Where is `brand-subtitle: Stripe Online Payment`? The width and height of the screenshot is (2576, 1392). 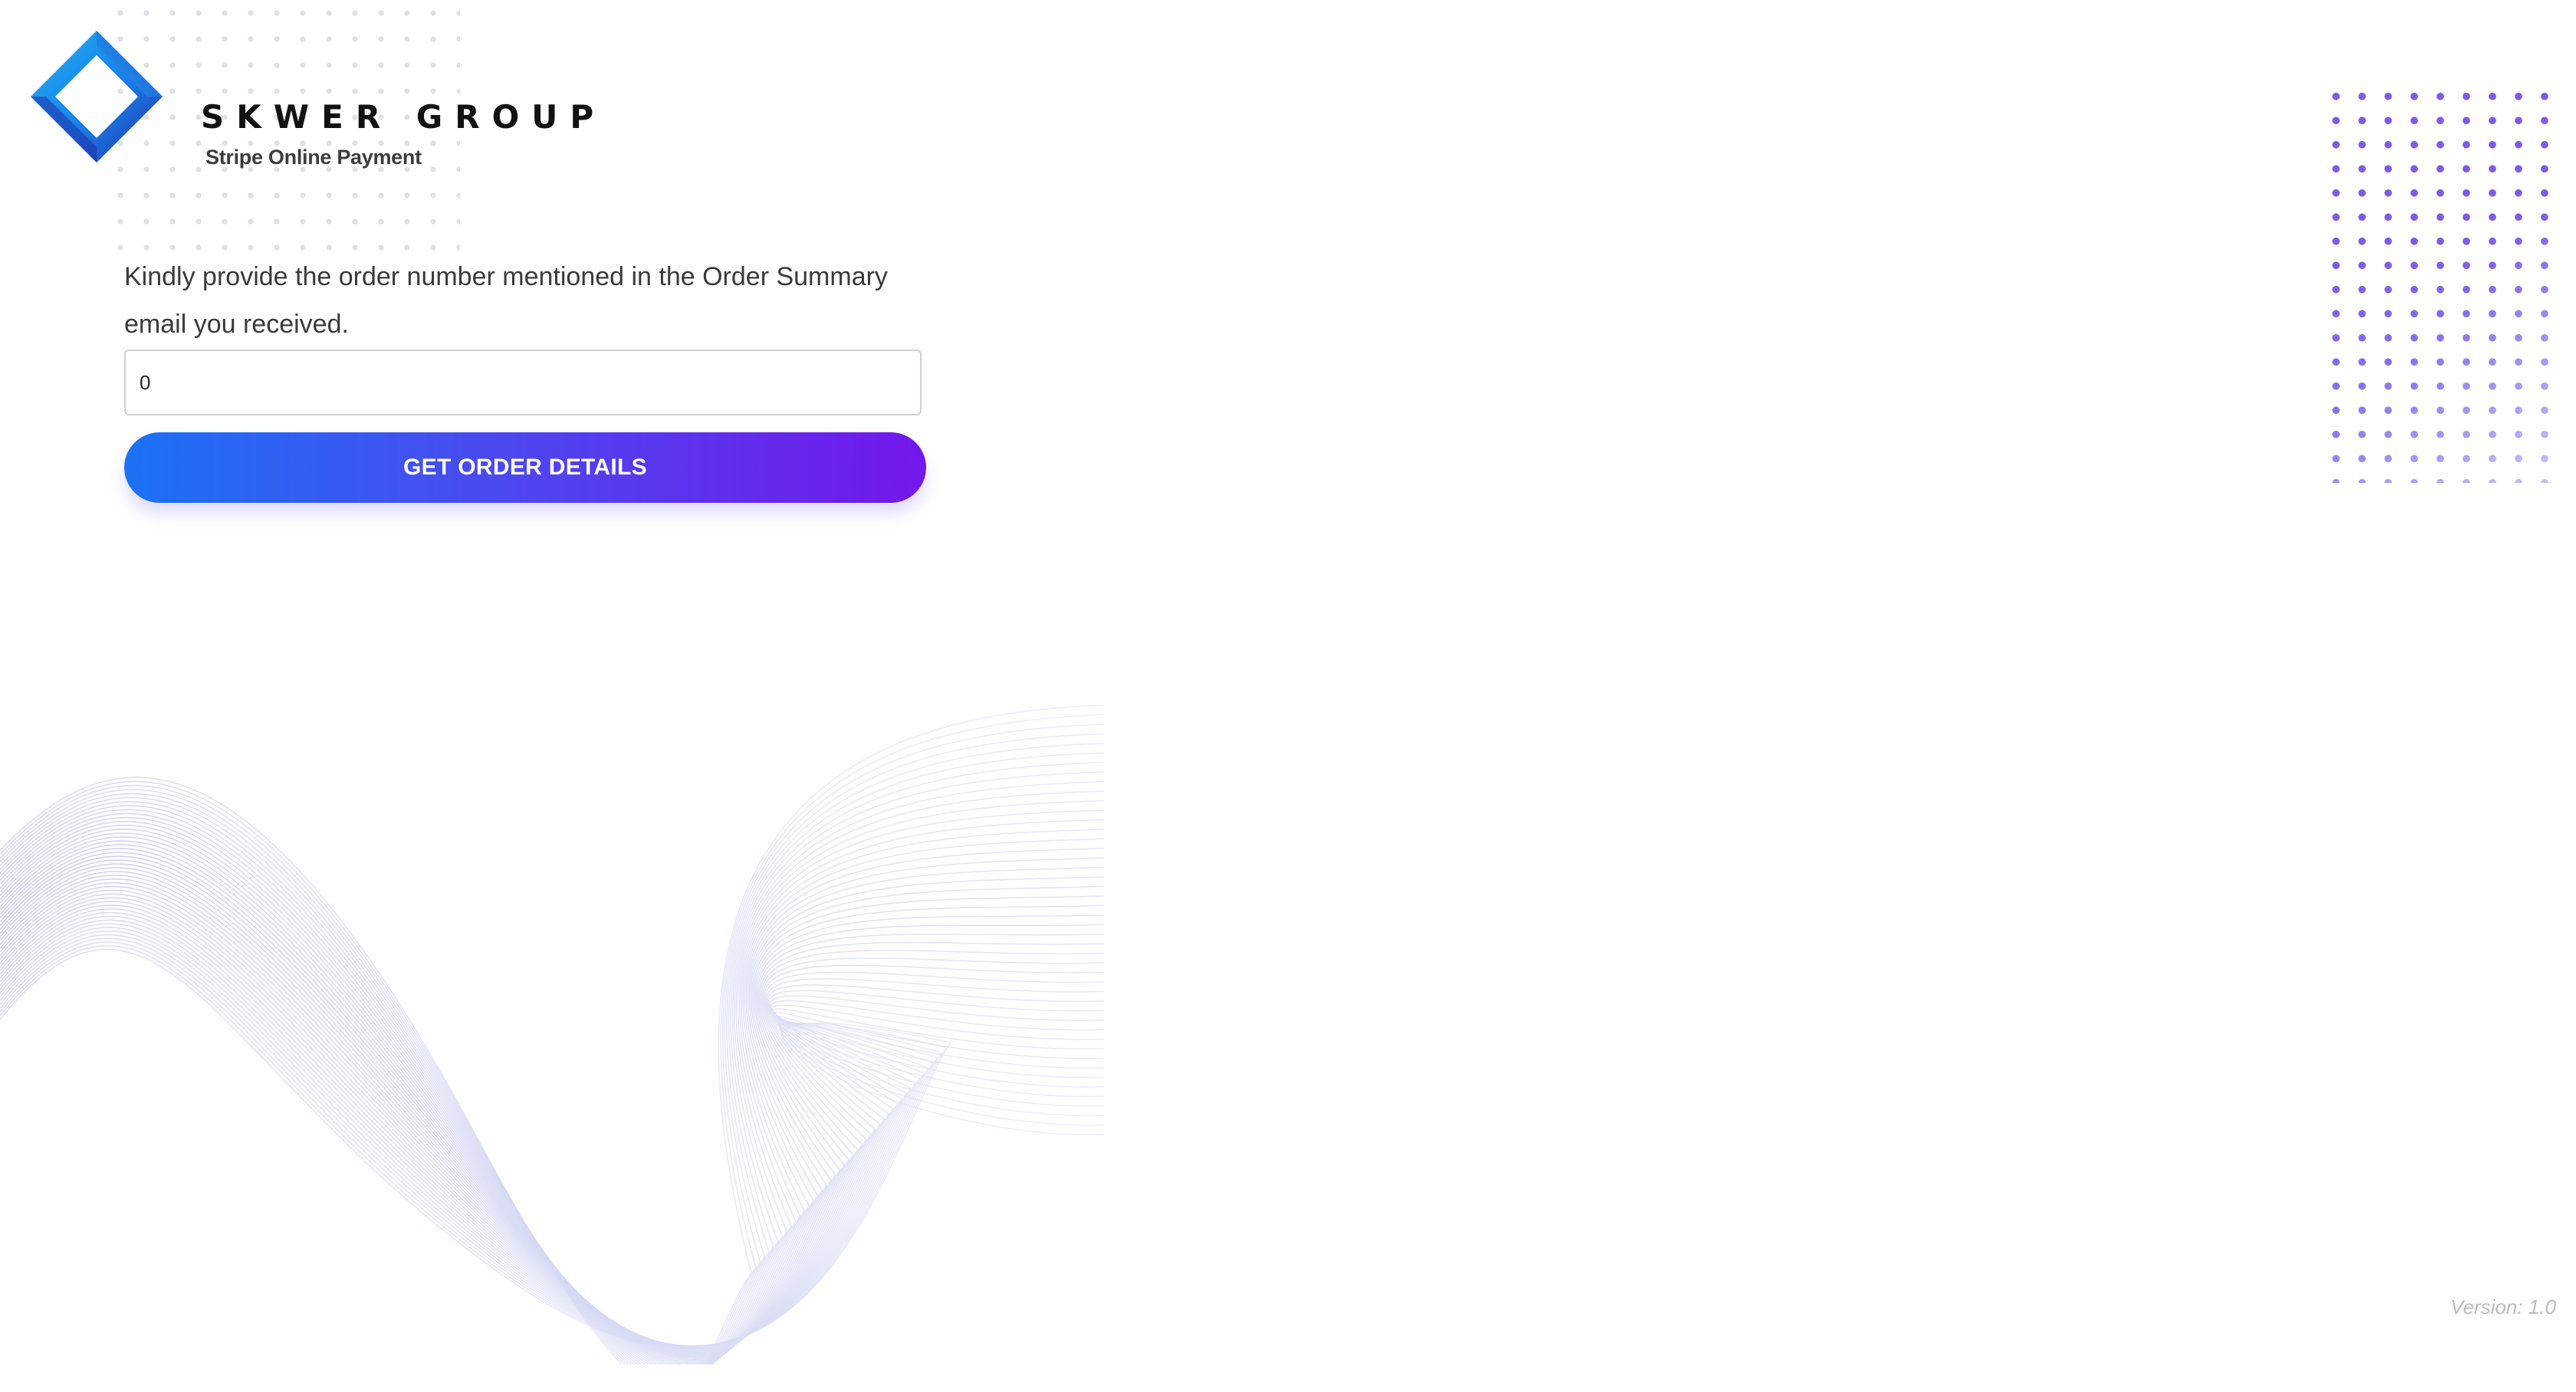 brand-subtitle: Stripe Online Payment is located at coordinates (313, 157).